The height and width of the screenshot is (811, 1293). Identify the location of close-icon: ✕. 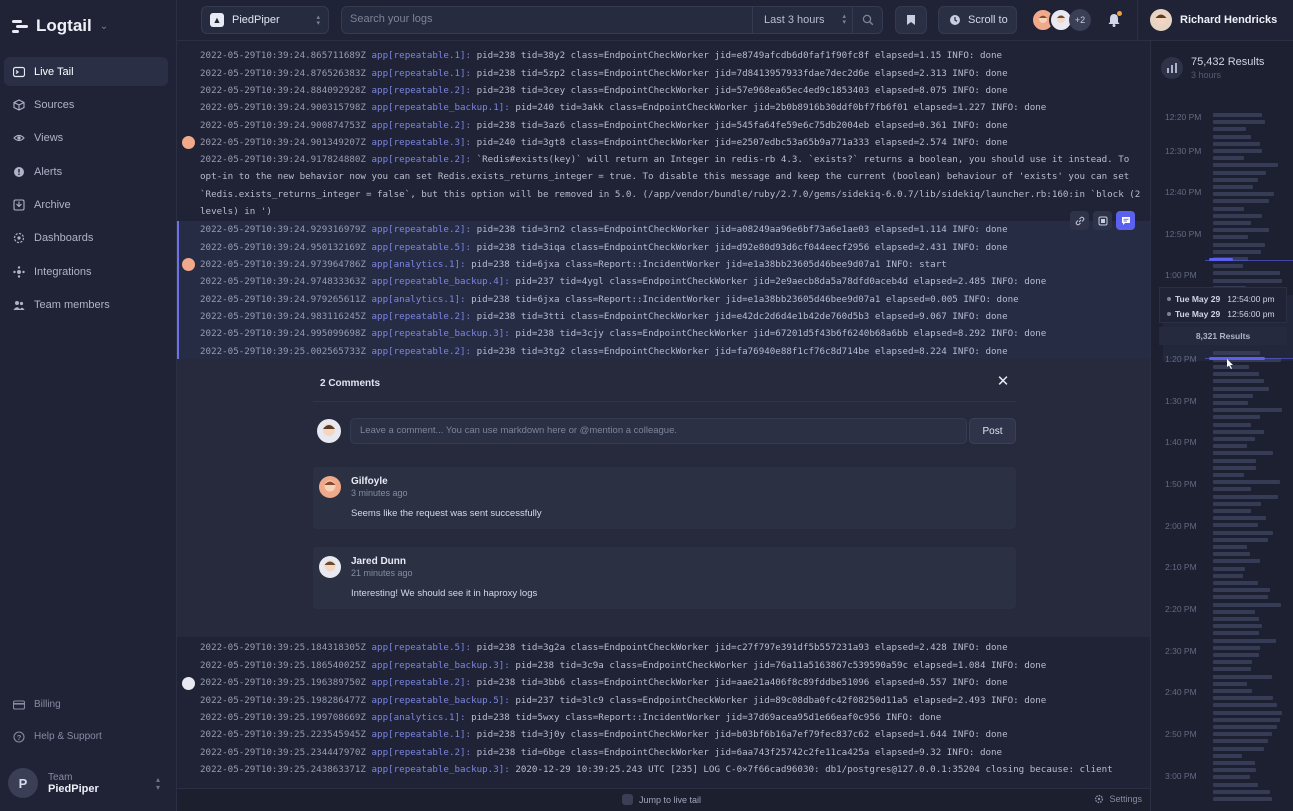
(1003, 382).